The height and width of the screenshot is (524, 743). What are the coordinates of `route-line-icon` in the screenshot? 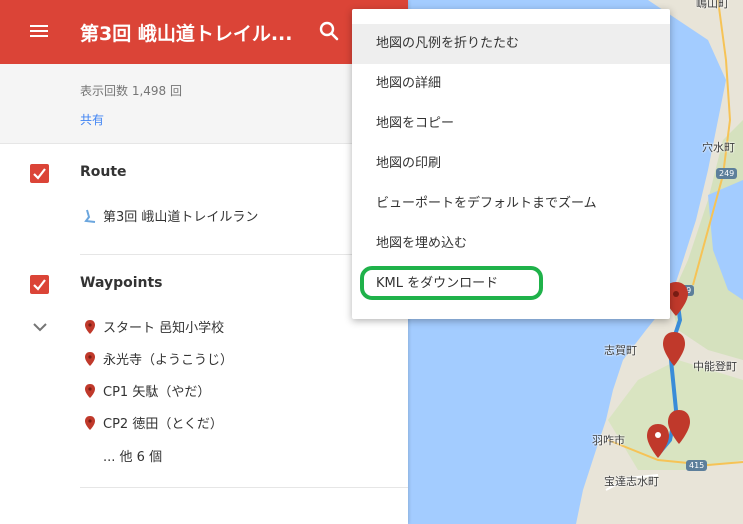 It's located at (91, 218).